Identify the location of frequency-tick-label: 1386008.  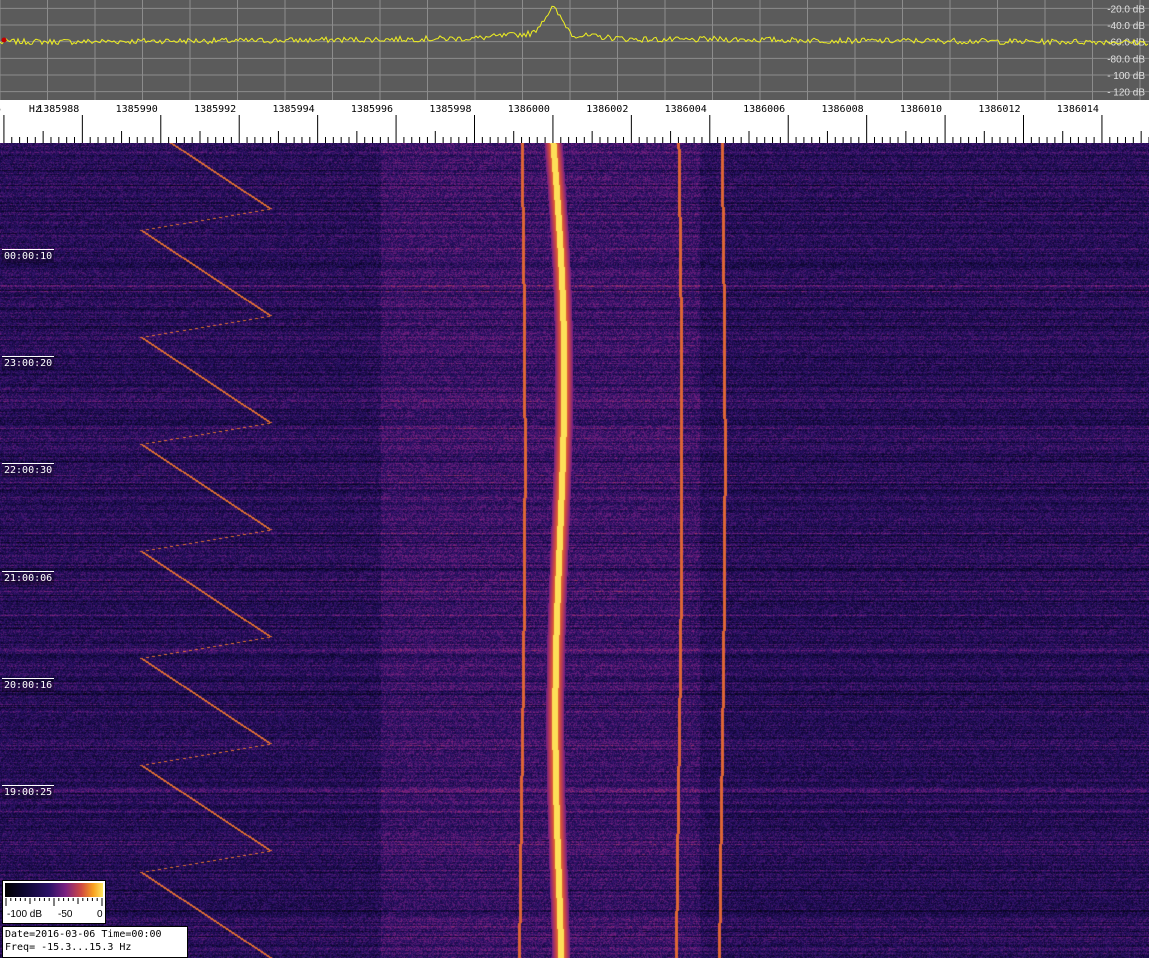
(842, 109).